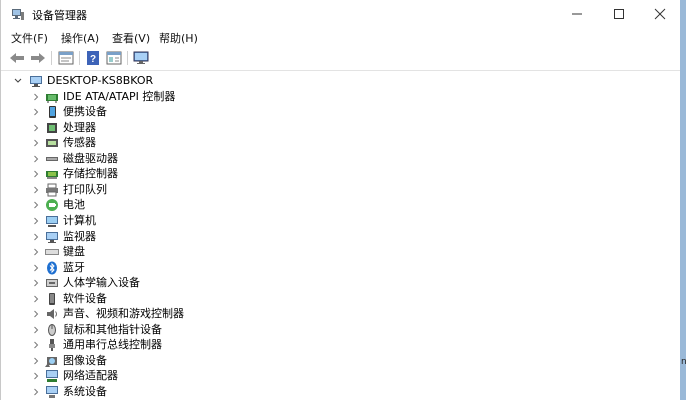 The image size is (686, 400). What do you see at coordinates (341, 330) in the screenshot?
I see `tree-item: 鼠标和其他指针设备` at bounding box center [341, 330].